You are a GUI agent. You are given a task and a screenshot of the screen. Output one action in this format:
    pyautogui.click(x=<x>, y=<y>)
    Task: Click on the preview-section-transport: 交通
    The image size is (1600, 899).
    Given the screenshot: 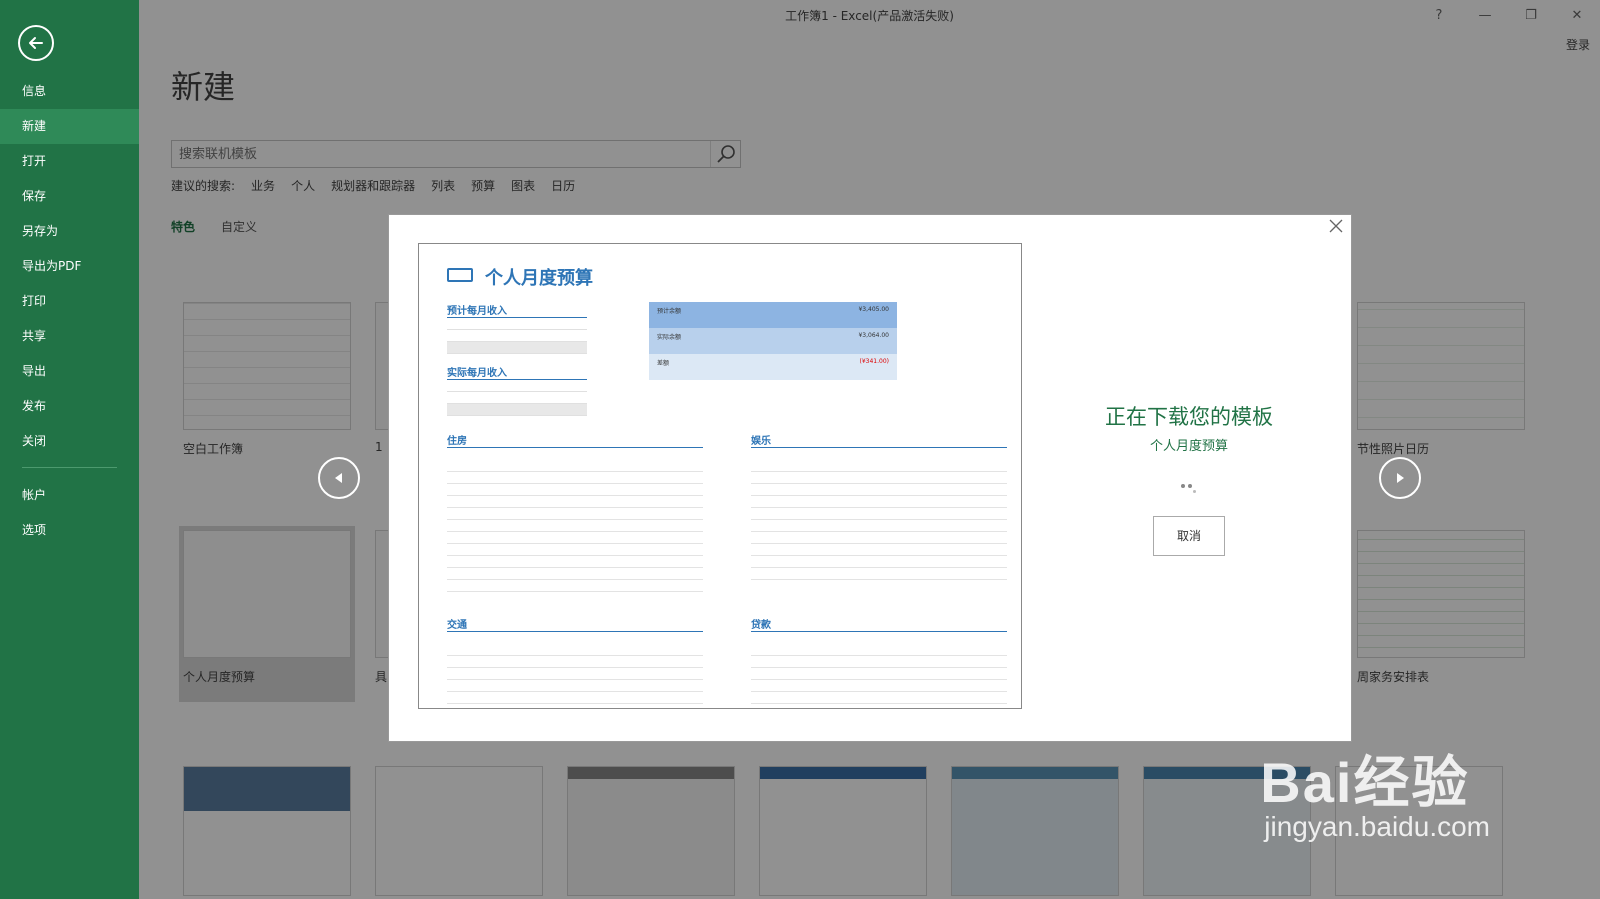 What is the action you would take?
    pyautogui.click(x=575, y=624)
    